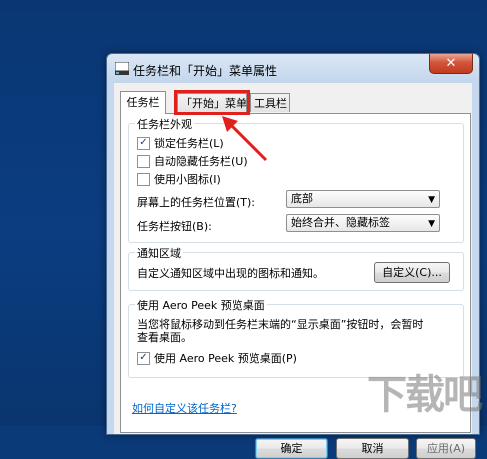 This screenshot has width=487, height=459. Describe the element at coordinates (189, 143) in the screenshot. I see `lock-taskbar-label: 锁定任务栏(L)` at that location.